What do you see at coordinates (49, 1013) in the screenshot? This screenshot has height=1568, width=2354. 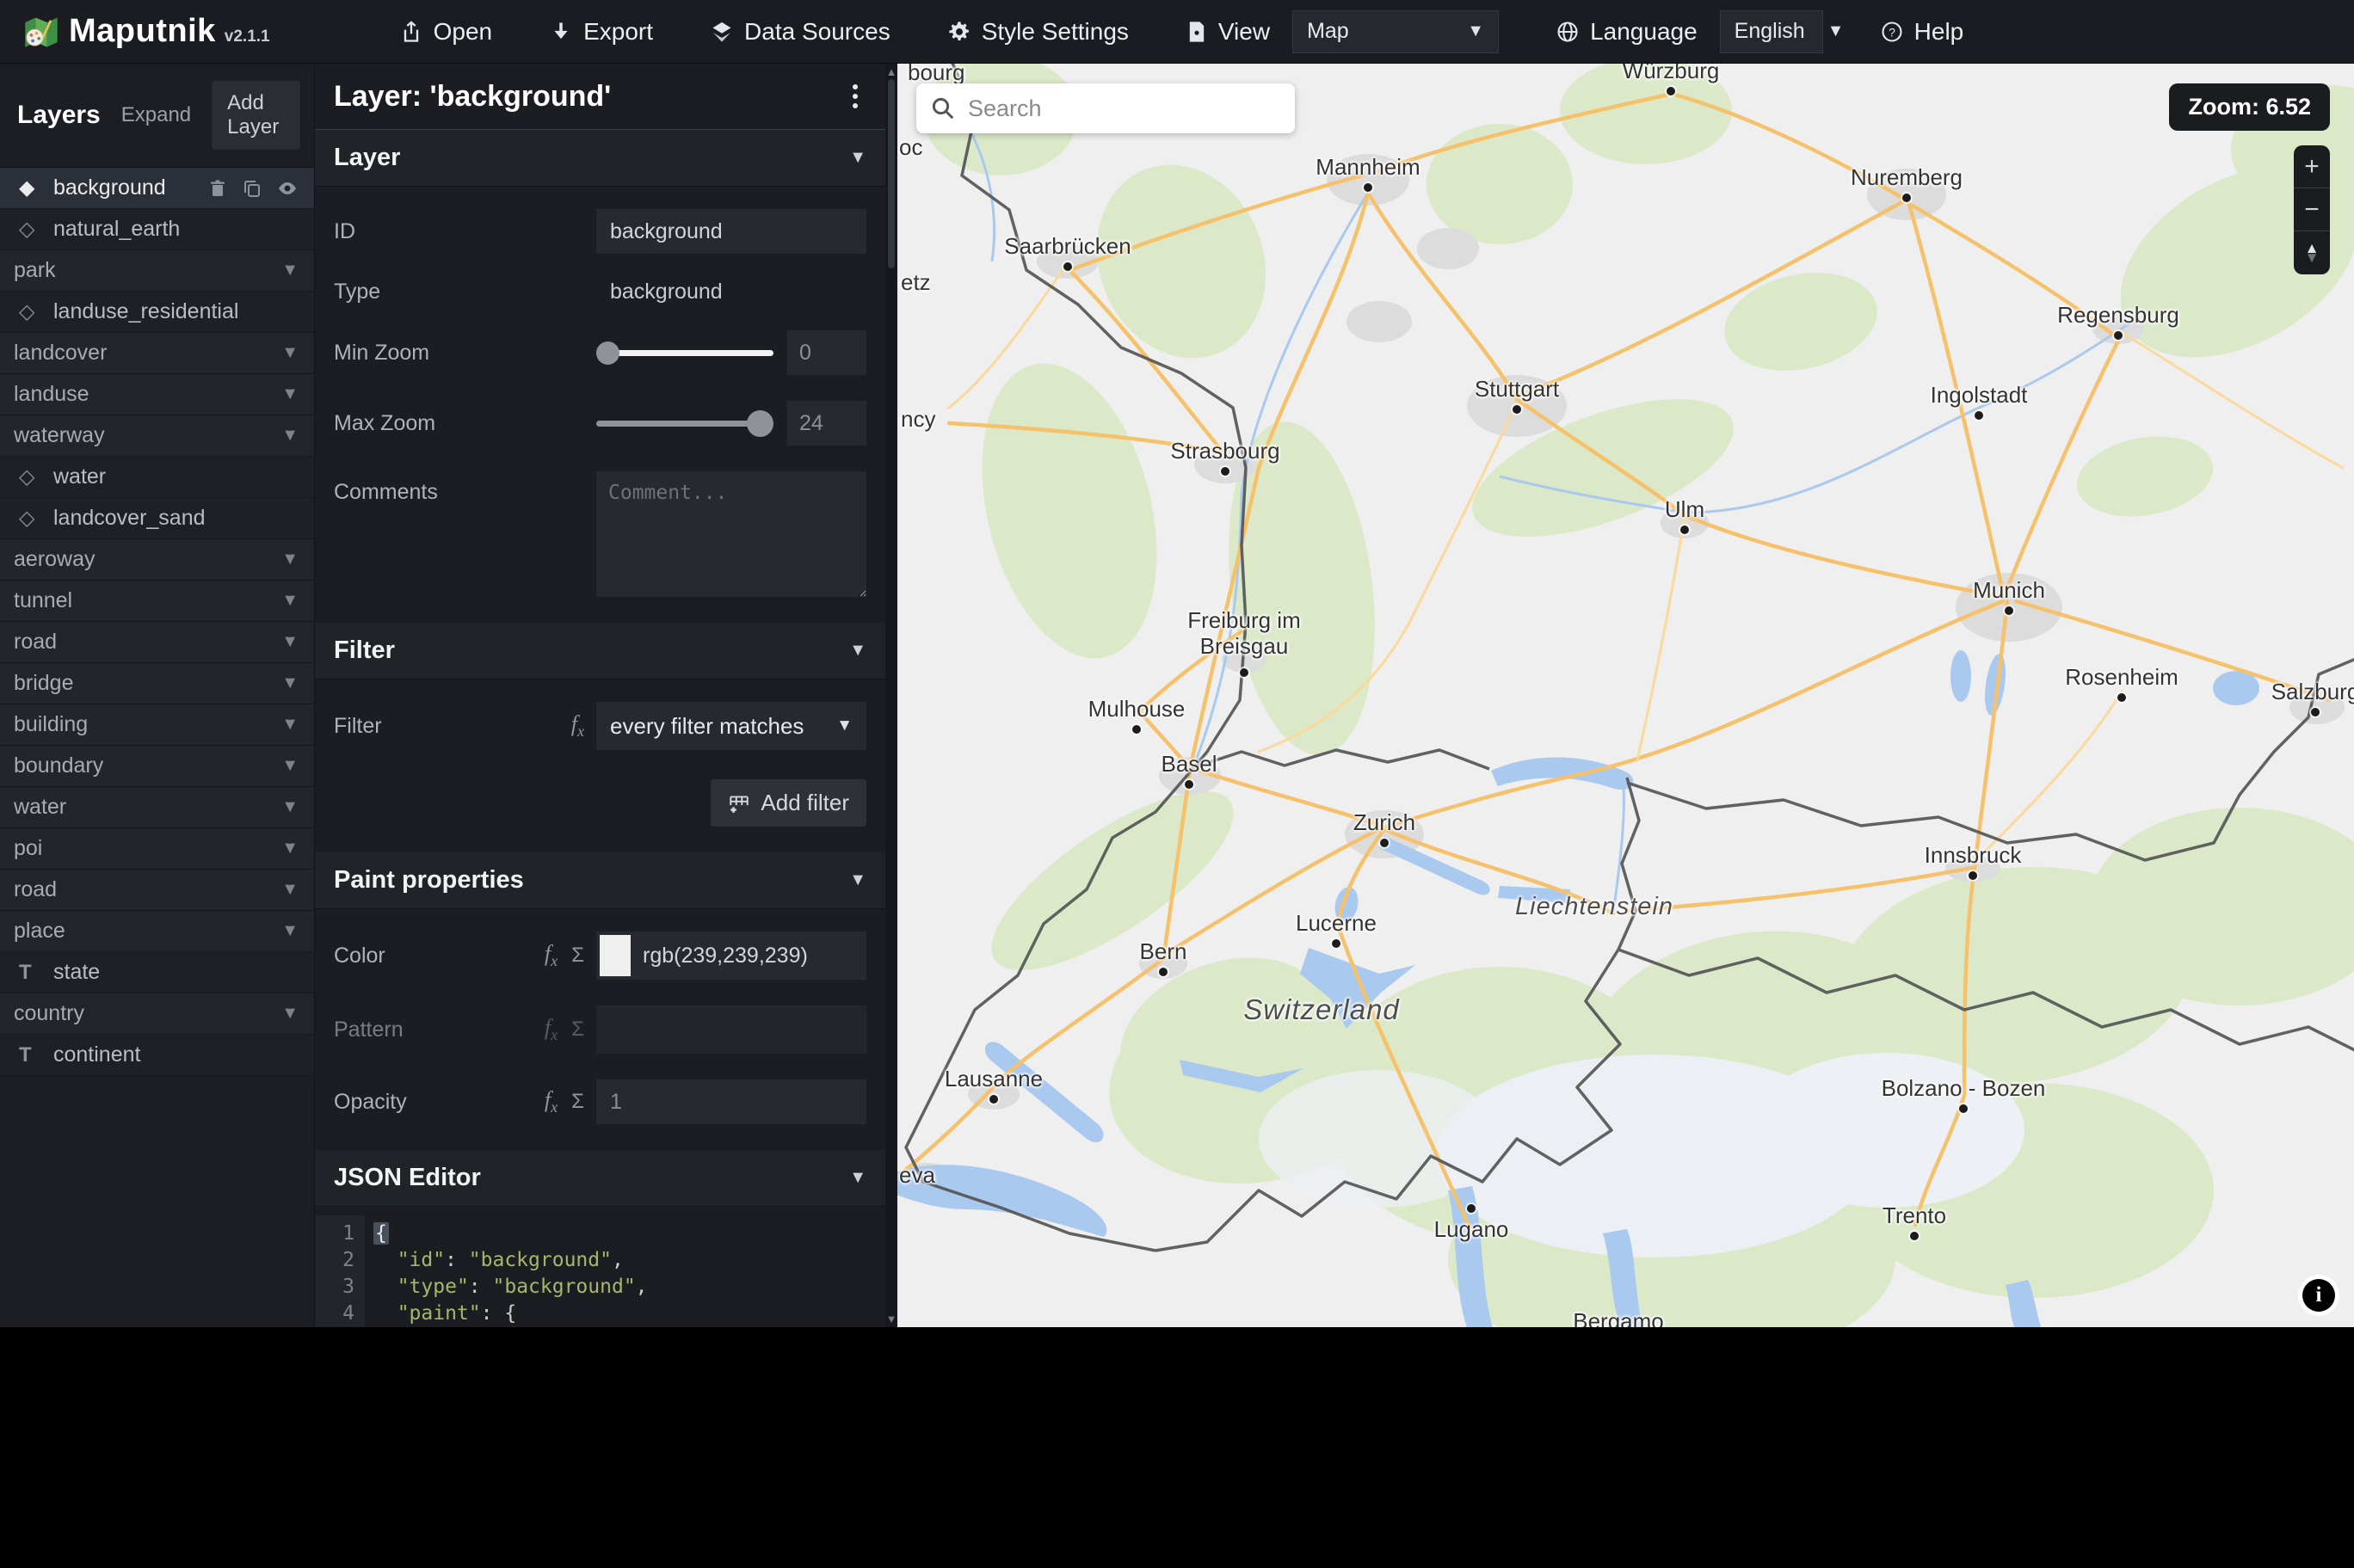 I see `layer-item-label: country` at bounding box center [49, 1013].